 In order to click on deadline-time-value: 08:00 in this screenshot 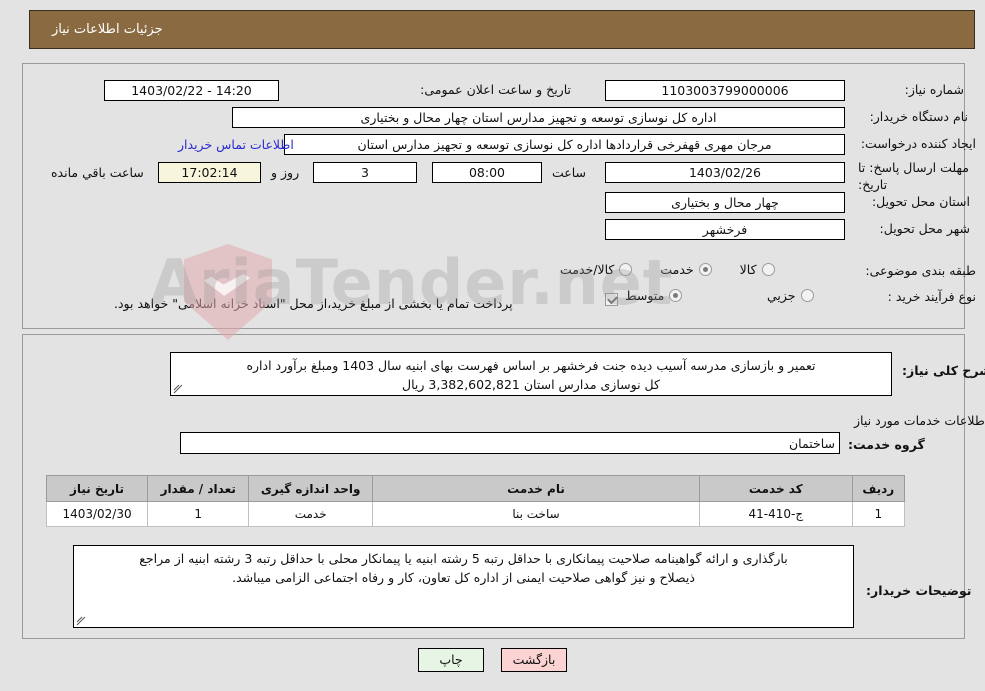, I will do `click(487, 172)`.